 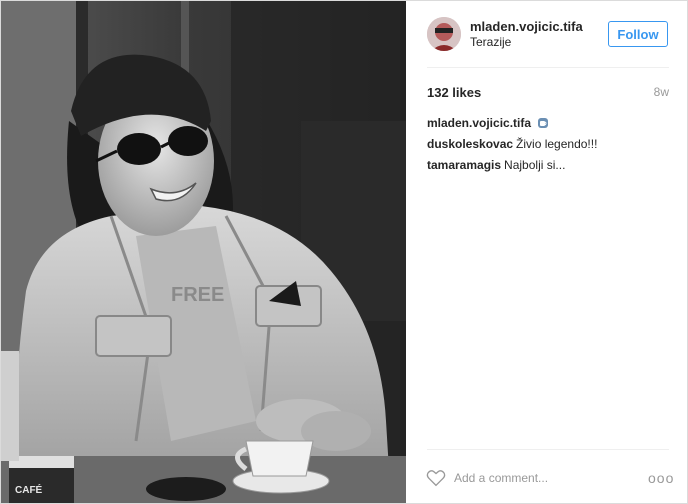 I want to click on avatar, so click(x=444, y=34).